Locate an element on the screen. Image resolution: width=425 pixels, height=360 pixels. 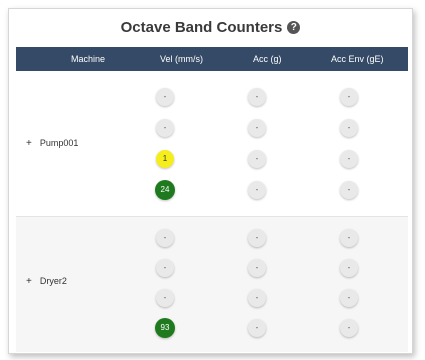
column-header-vel: Vel (mm/s) is located at coordinates (181, 59).